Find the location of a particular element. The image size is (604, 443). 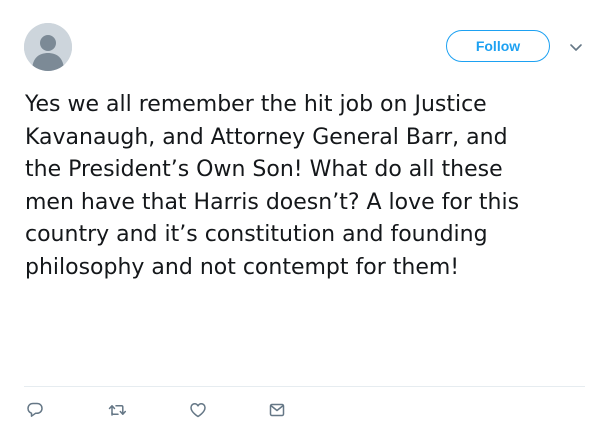

avatar is located at coordinates (48, 47).